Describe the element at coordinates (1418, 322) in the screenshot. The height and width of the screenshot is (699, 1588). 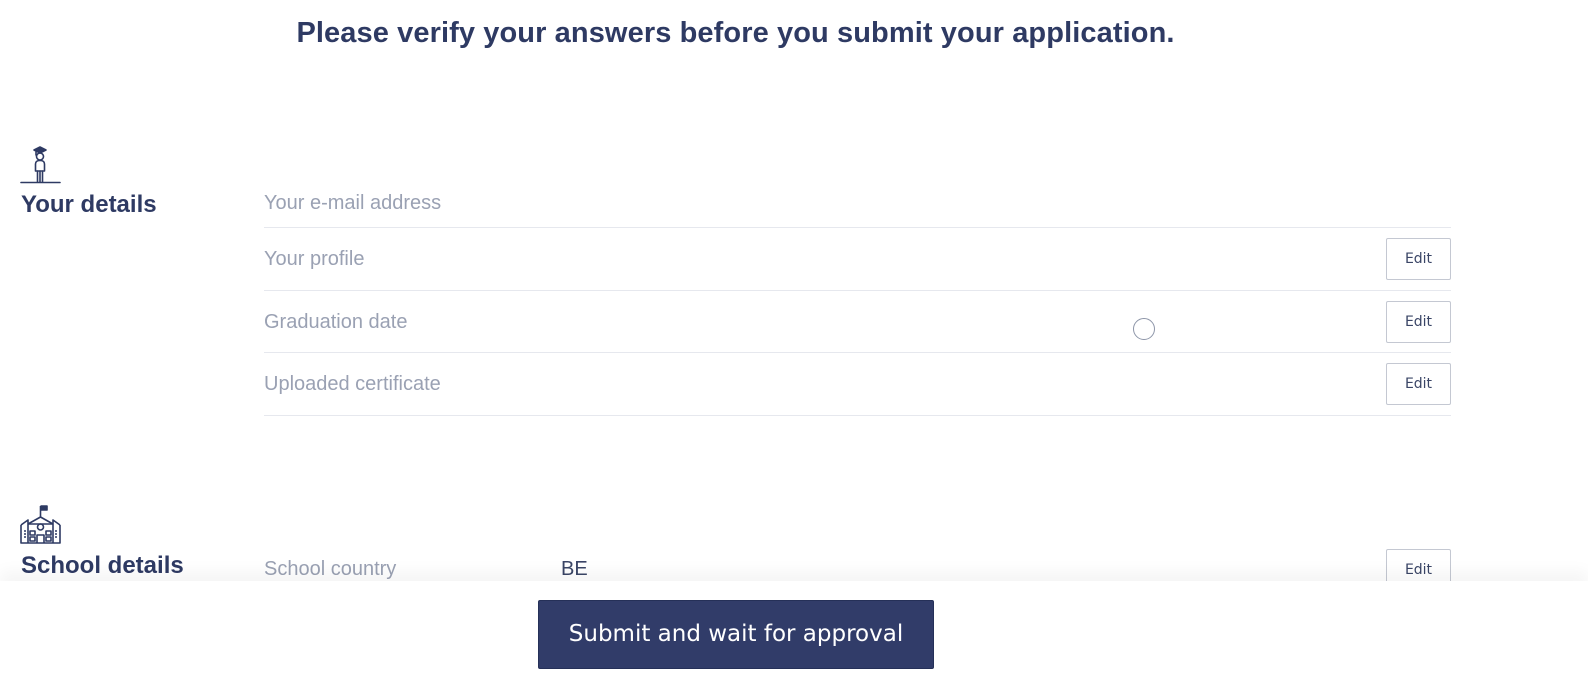
I see `edit-graduation-date-button: Edit` at that location.